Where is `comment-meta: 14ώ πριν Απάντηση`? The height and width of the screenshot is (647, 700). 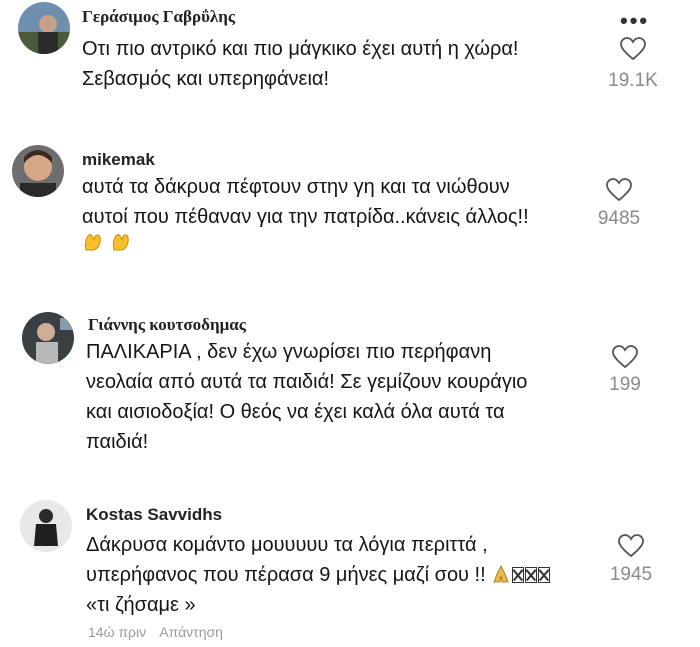
comment-meta: 14ώ πριν Απάντηση is located at coordinates (160, 632).